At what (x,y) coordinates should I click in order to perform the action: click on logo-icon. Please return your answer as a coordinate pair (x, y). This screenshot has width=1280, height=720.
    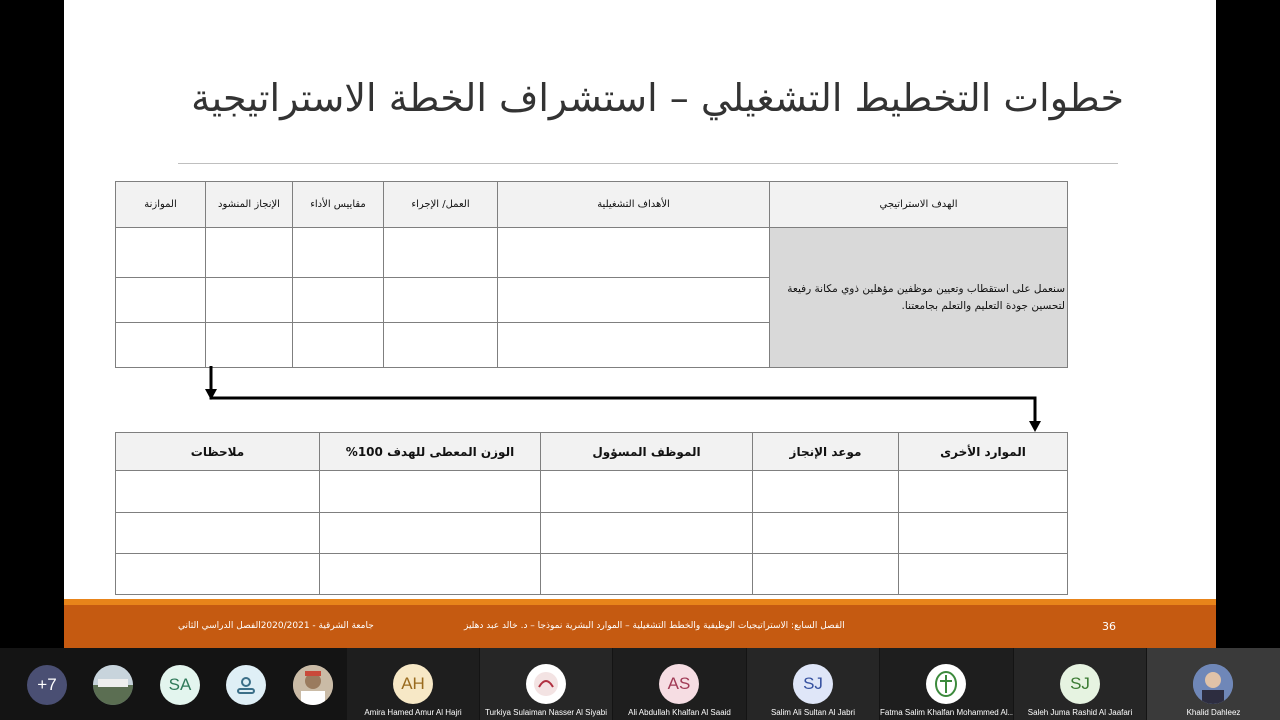
    Looking at the image, I should click on (546, 684).